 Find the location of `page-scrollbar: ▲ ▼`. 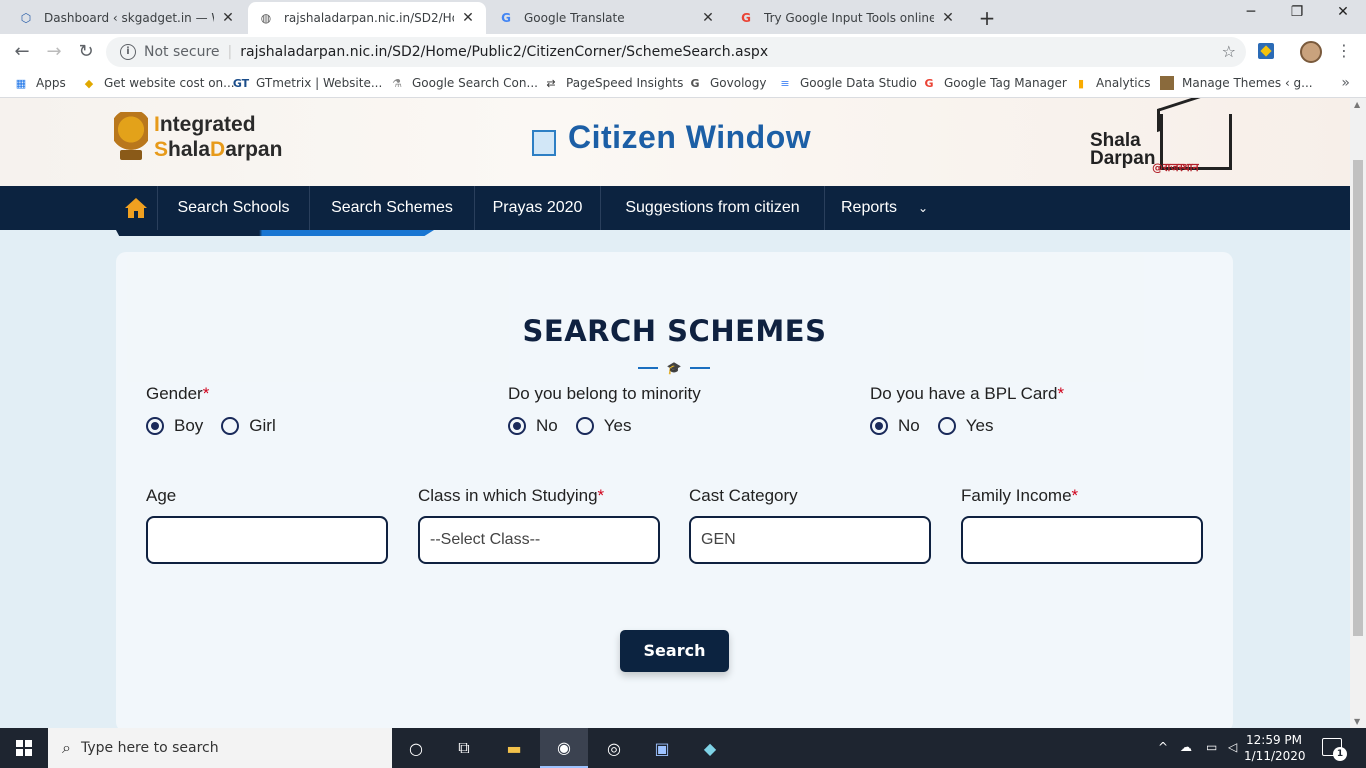

page-scrollbar: ▲ ▼ is located at coordinates (1358, 413).